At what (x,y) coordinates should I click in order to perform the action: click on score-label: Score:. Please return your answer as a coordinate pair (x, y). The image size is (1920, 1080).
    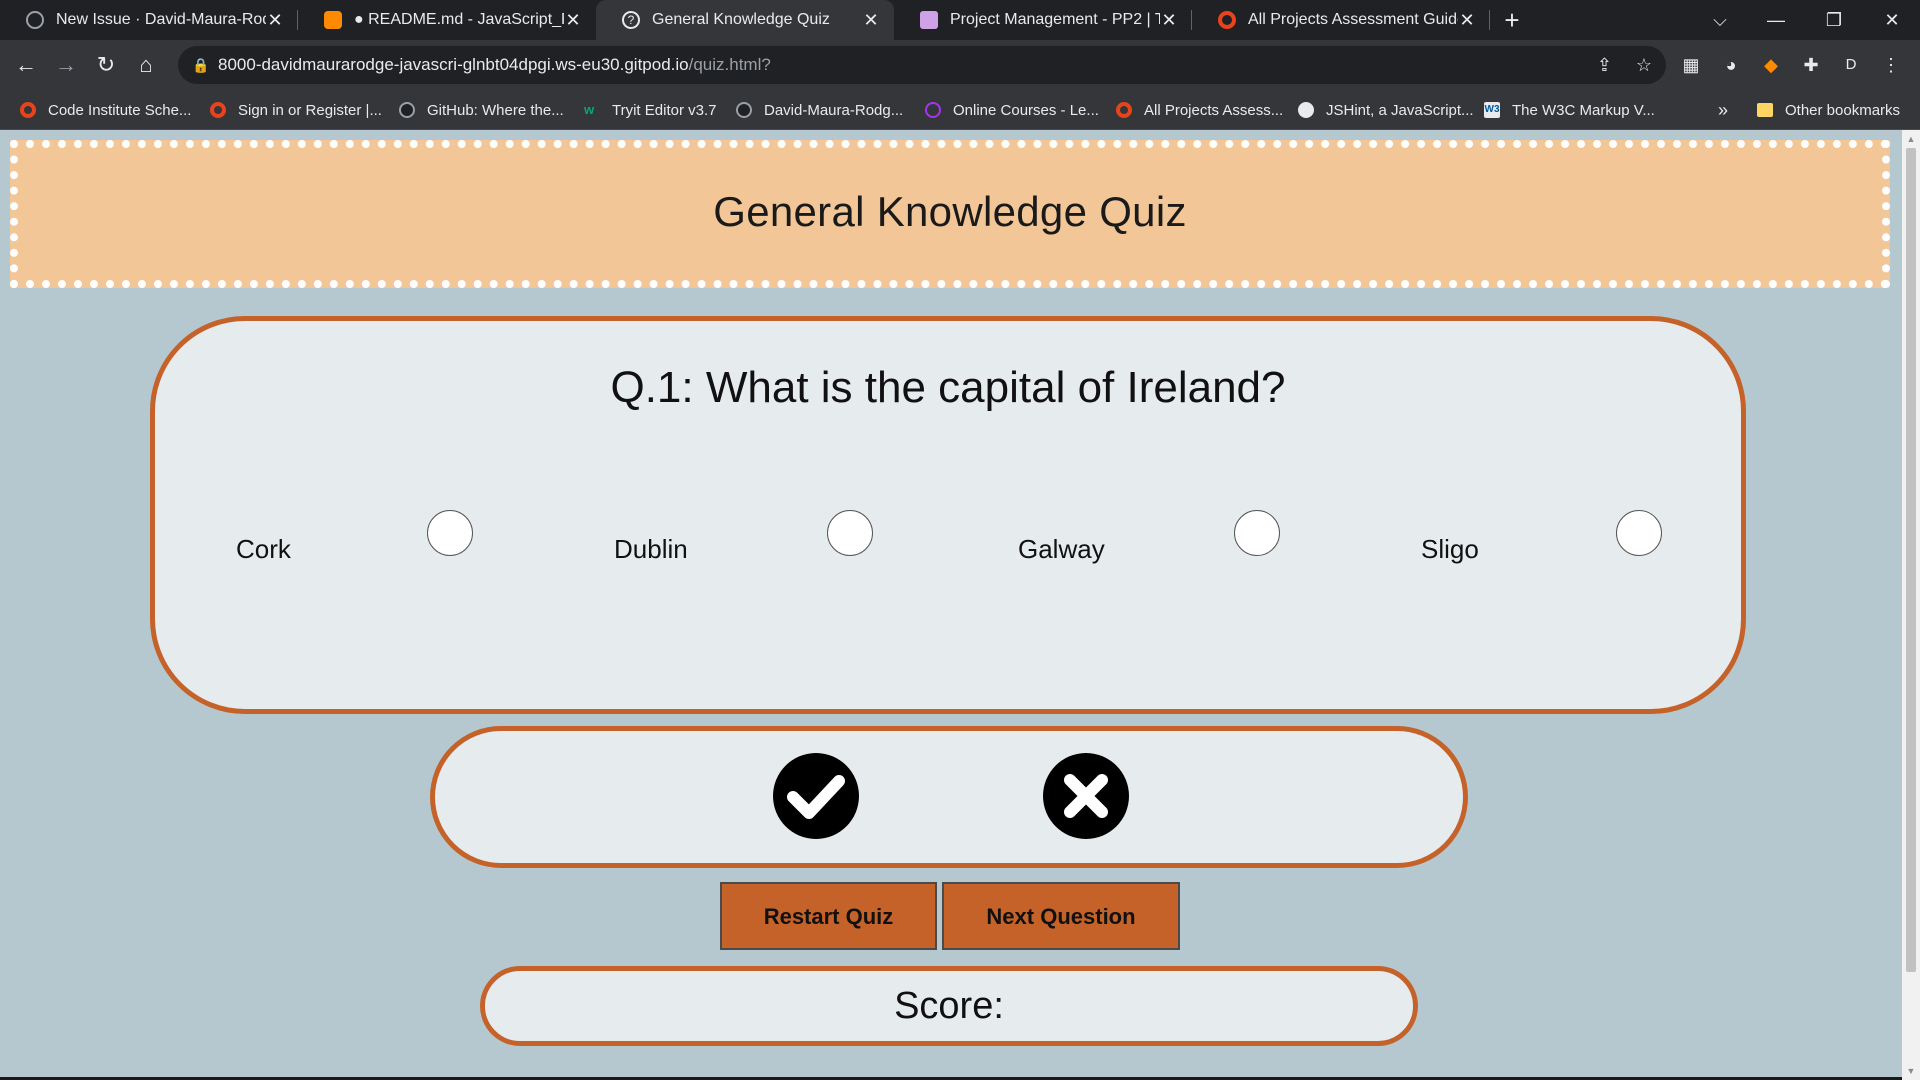
    Looking at the image, I should click on (949, 1006).